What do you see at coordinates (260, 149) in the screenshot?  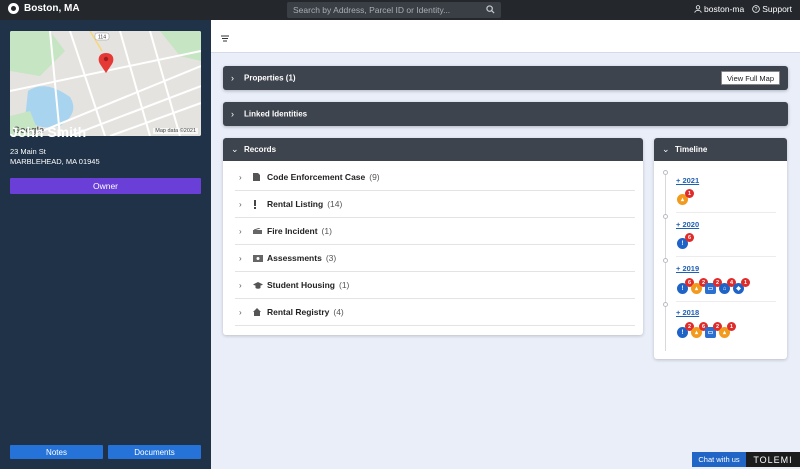 I see `records-title: Records` at bounding box center [260, 149].